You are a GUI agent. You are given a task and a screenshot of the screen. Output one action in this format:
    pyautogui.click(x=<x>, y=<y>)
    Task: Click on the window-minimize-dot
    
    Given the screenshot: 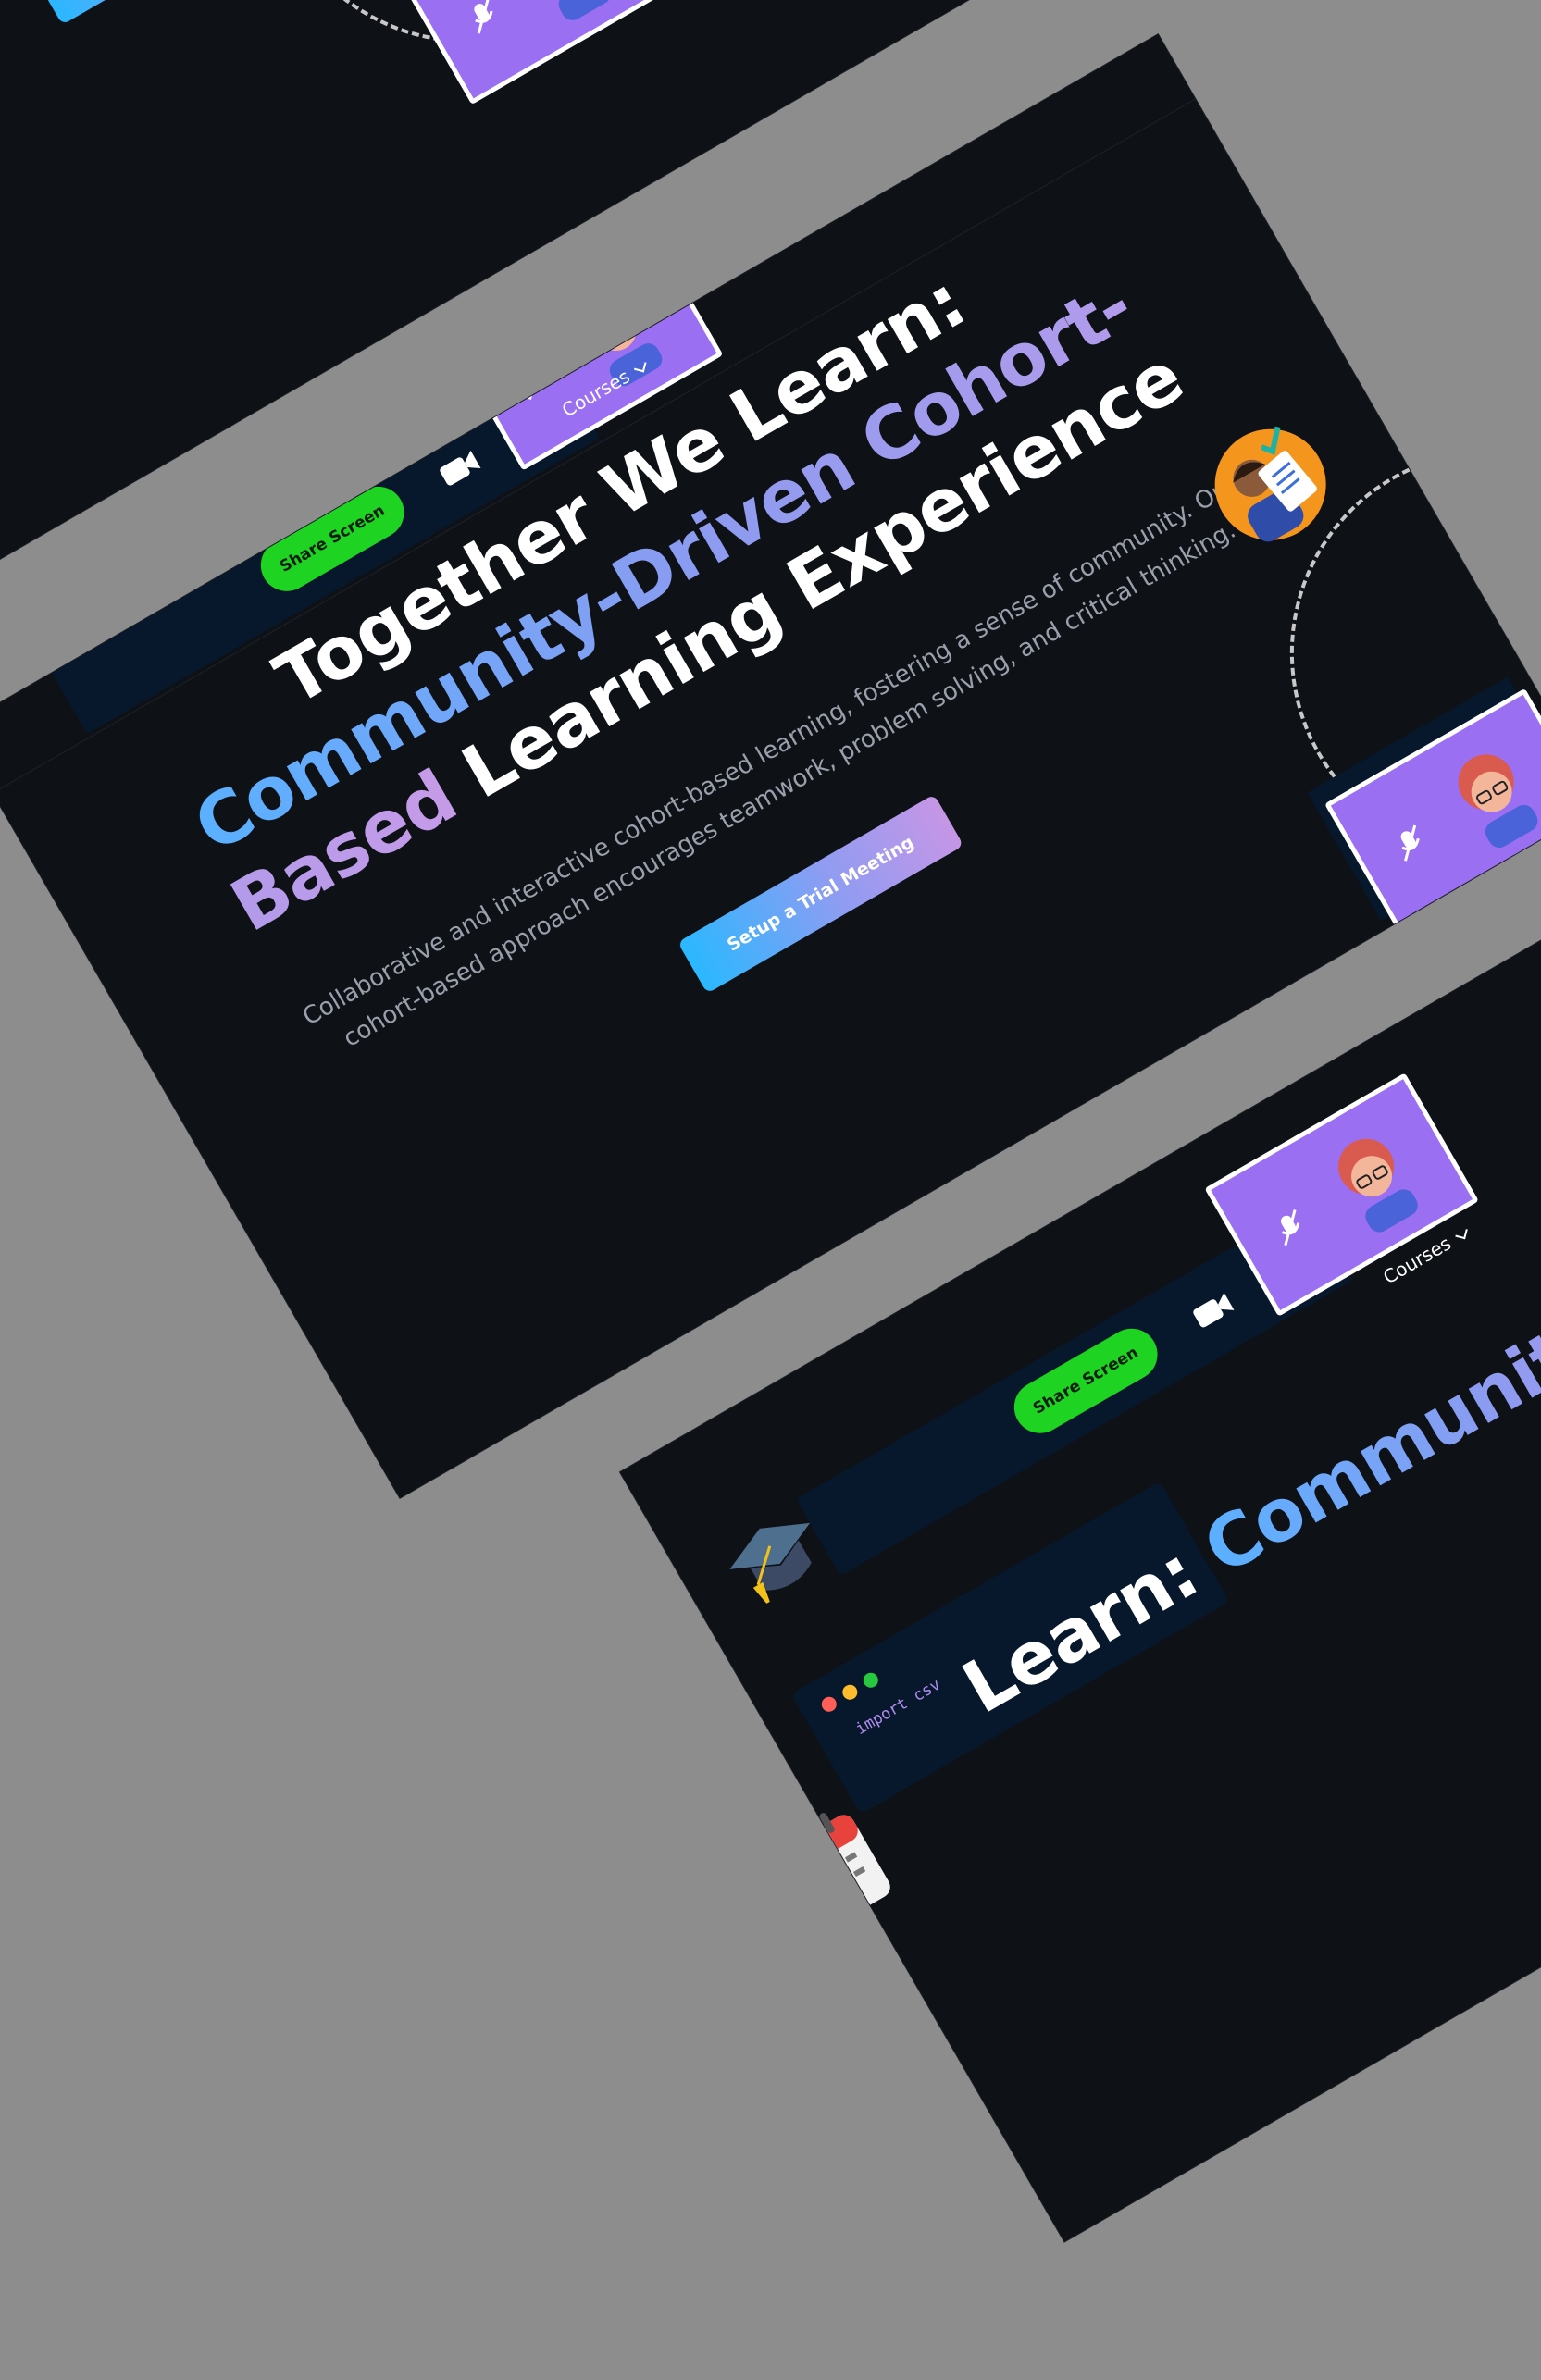 What is the action you would take?
    pyautogui.click(x=849, y=1692)
    